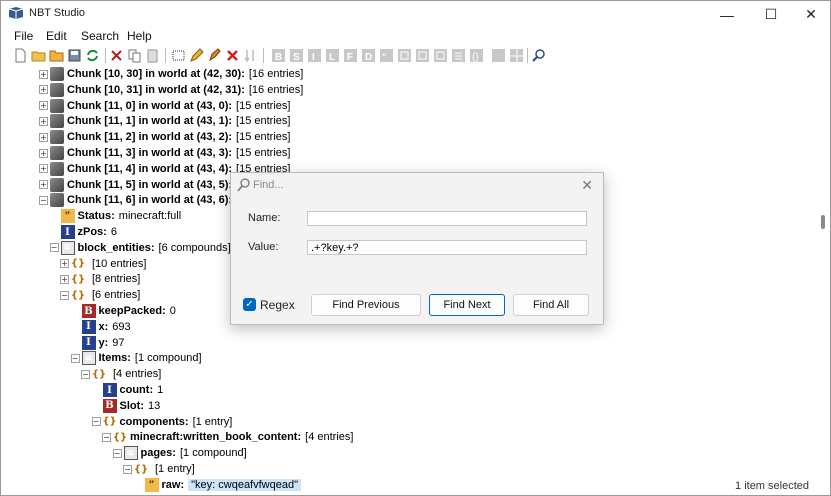 This screenshot has height=496, width=831. I want to click on tree-row: ” Status: minecraft:full, so click(115, 216).